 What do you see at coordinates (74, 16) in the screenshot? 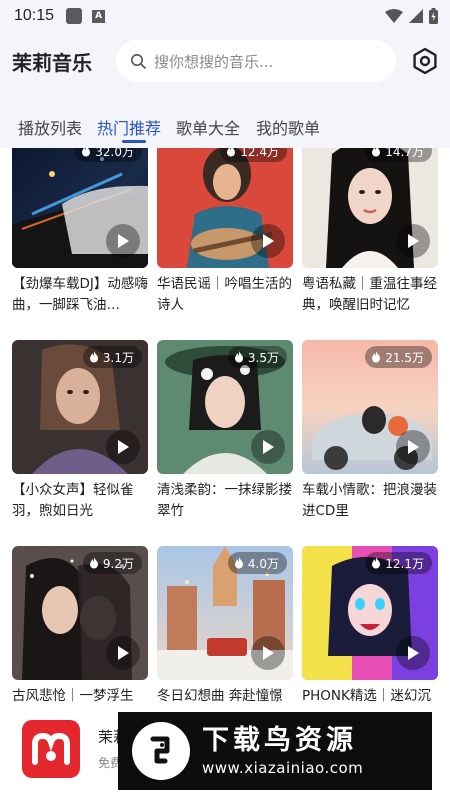
I see `notification-square-icon` at bounding box center [74, 16].